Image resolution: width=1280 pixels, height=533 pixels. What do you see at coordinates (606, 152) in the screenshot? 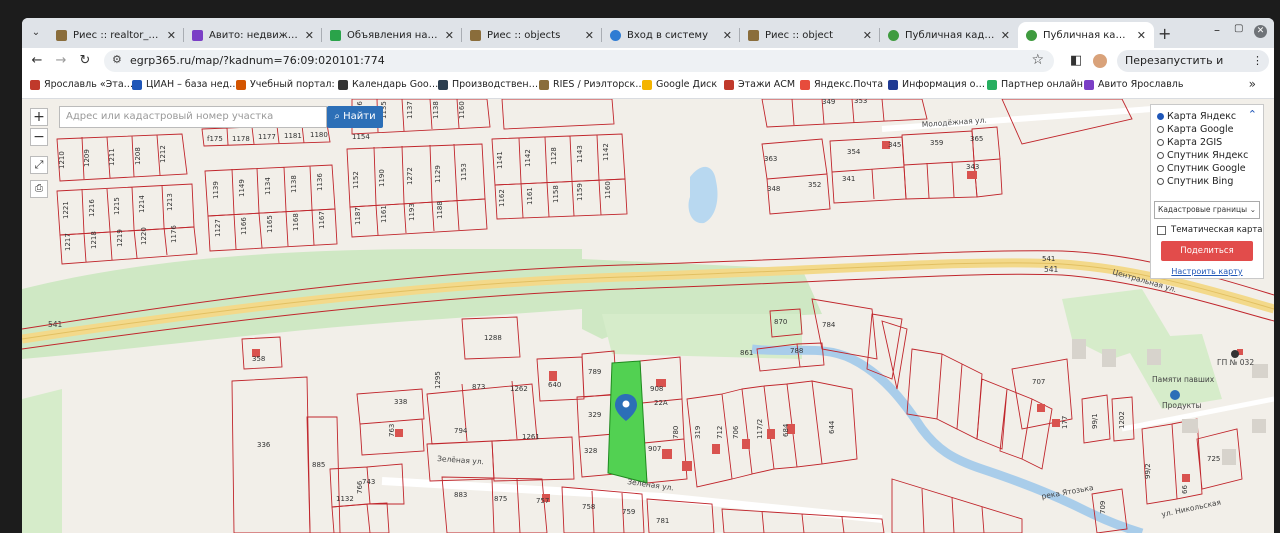
I see `parcel-number-label: 1142` at bounding box center [606, 152].